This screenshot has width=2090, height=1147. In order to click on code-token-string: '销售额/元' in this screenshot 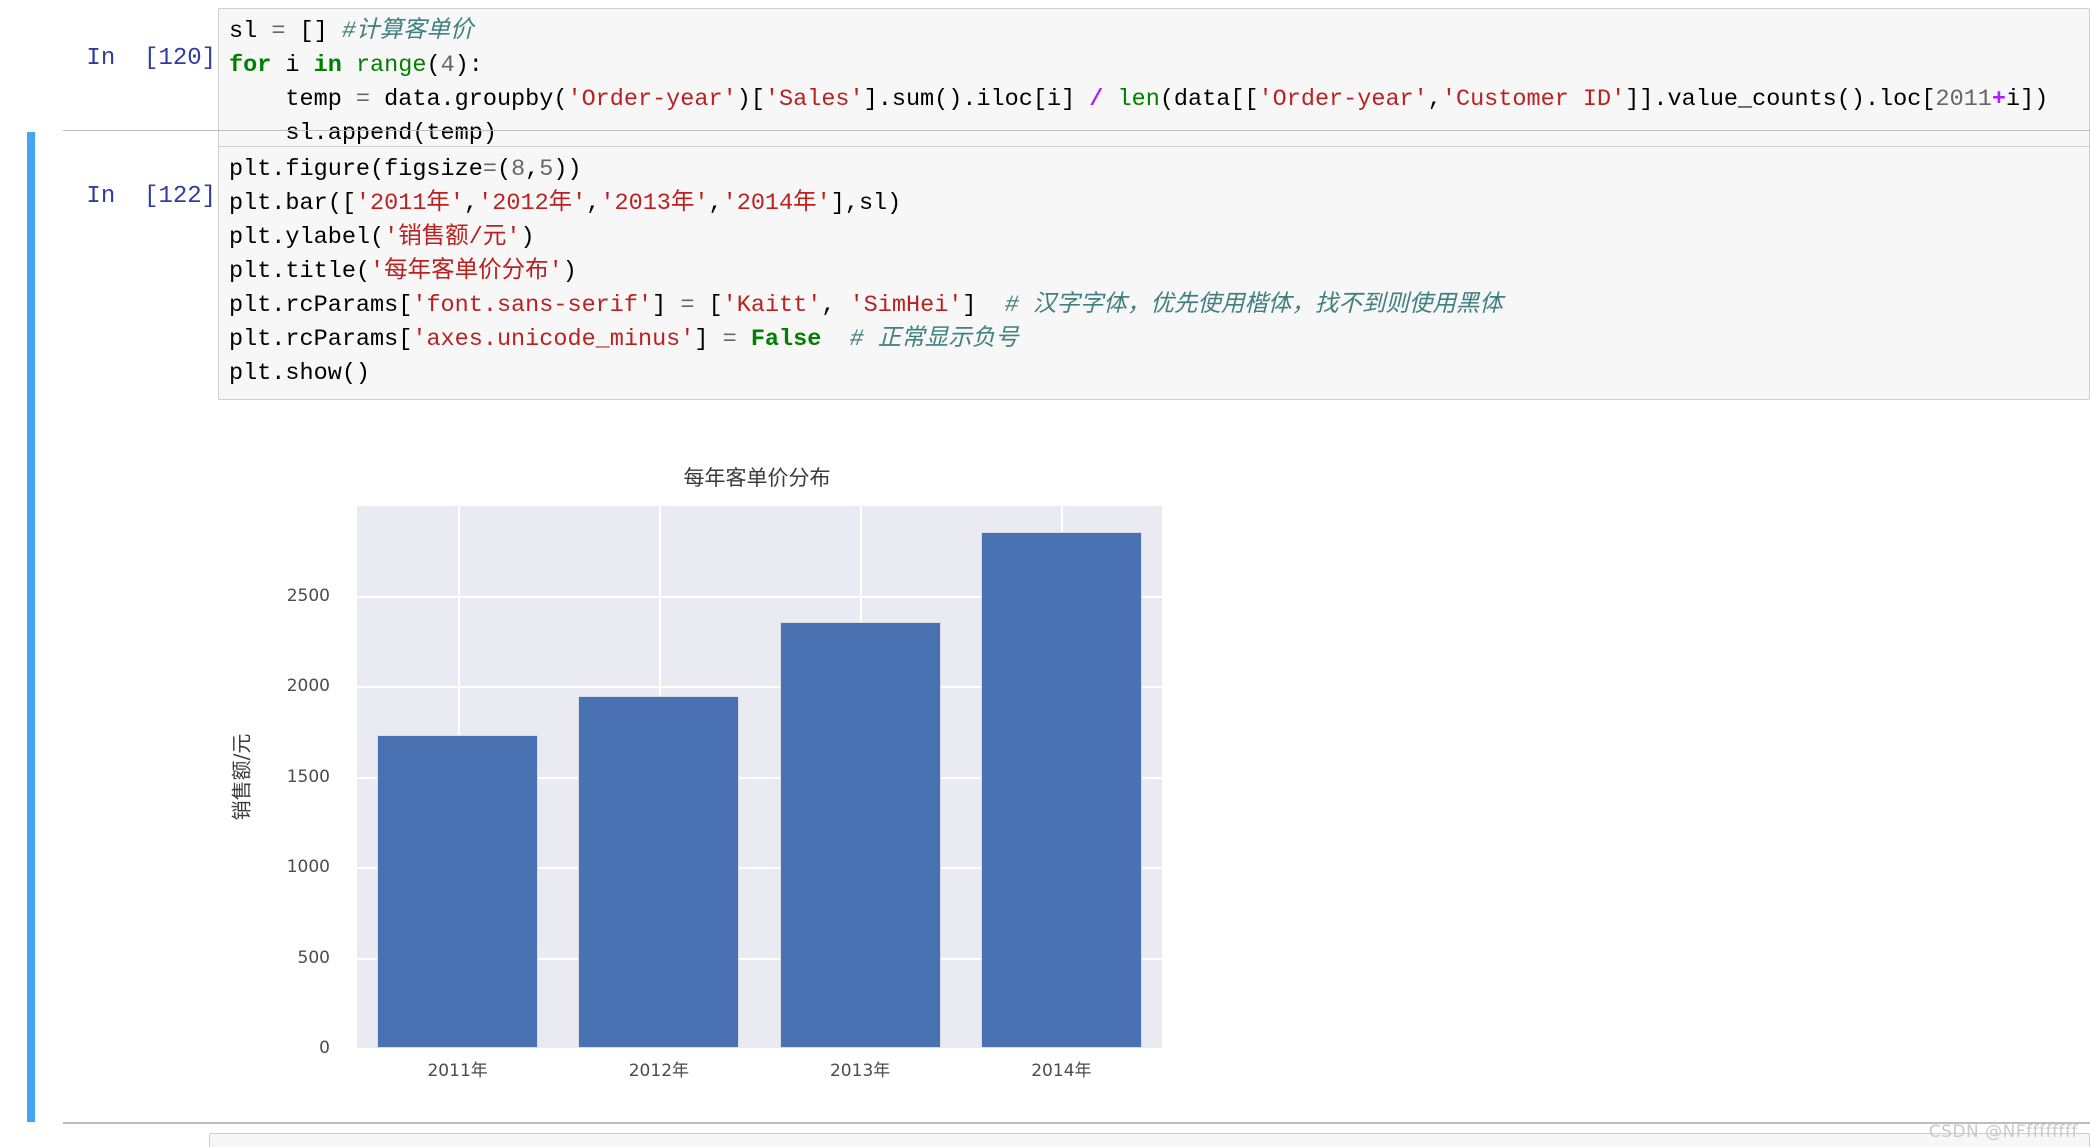, I will do `click(452, 237)`.